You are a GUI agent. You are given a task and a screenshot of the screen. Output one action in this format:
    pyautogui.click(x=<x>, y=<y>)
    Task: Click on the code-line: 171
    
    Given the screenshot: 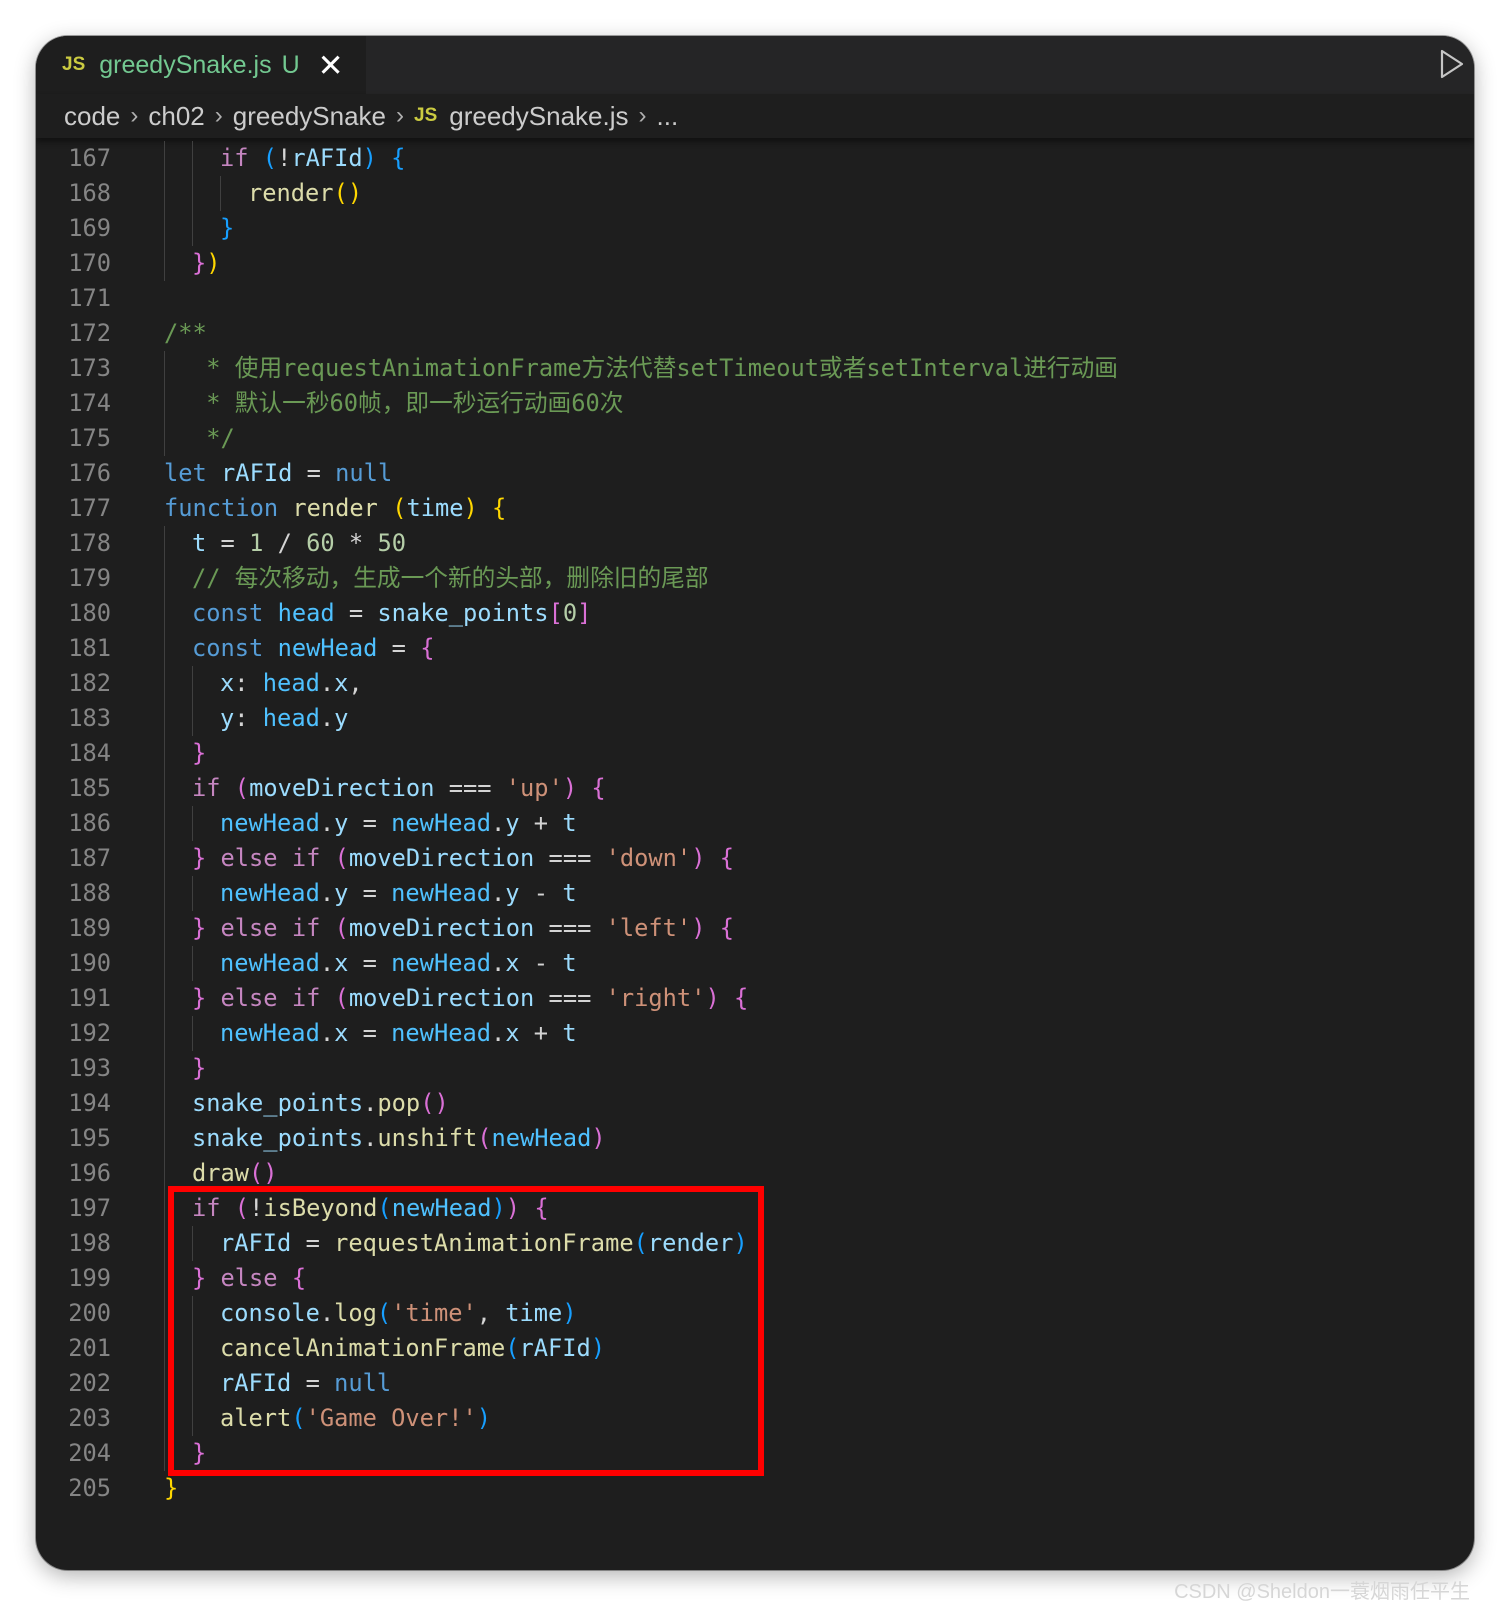 What is the action you would take?
    pyautogui.click(x=755, y=298)
    